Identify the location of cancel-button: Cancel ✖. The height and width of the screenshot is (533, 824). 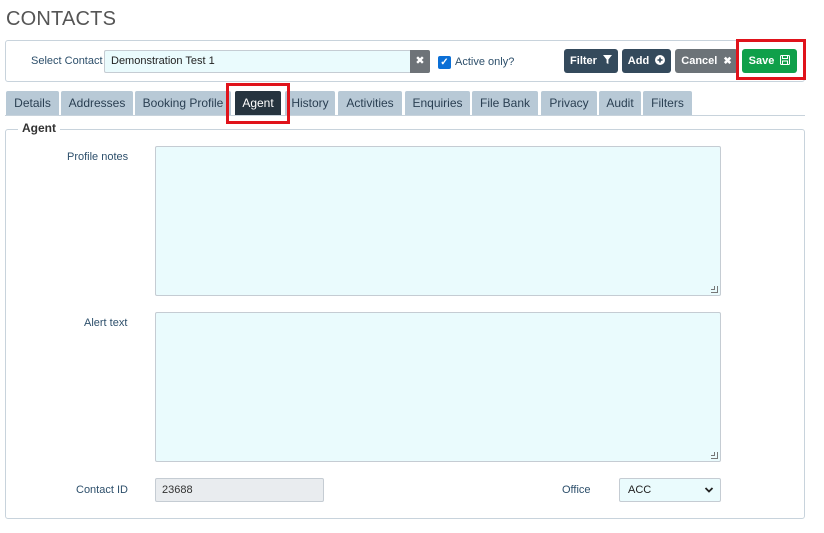
(706, 61).